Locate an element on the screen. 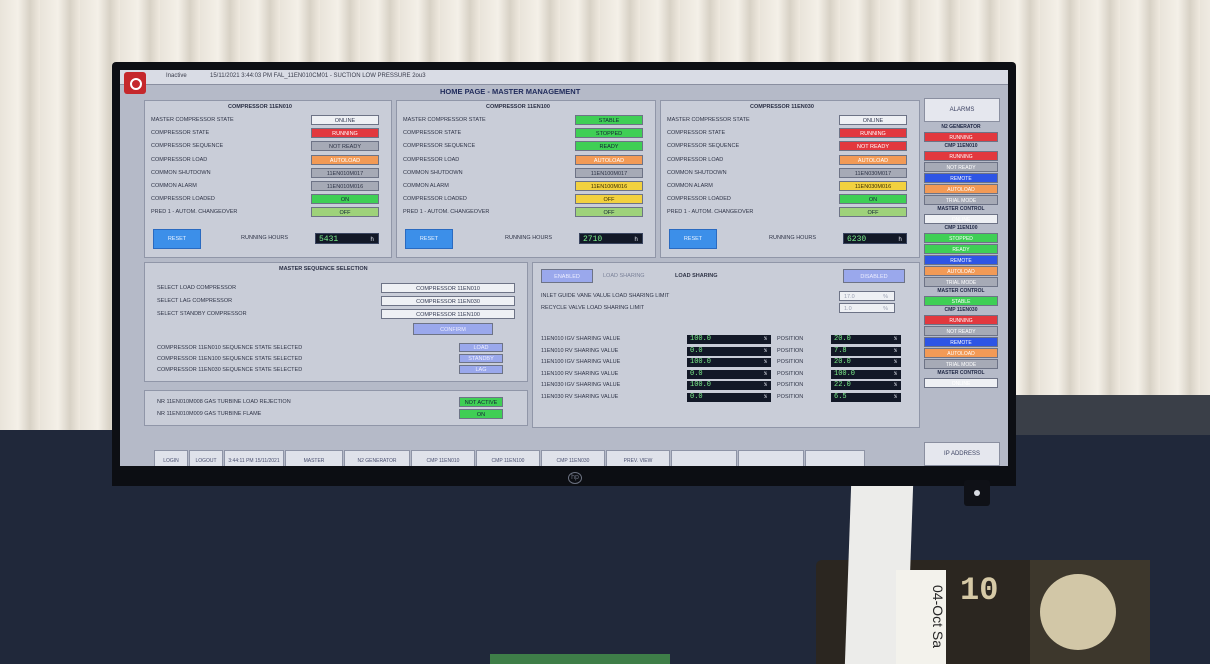 The image size is (1210, 664). sidebar-status: STABLE is located at coordinates (961, 301).